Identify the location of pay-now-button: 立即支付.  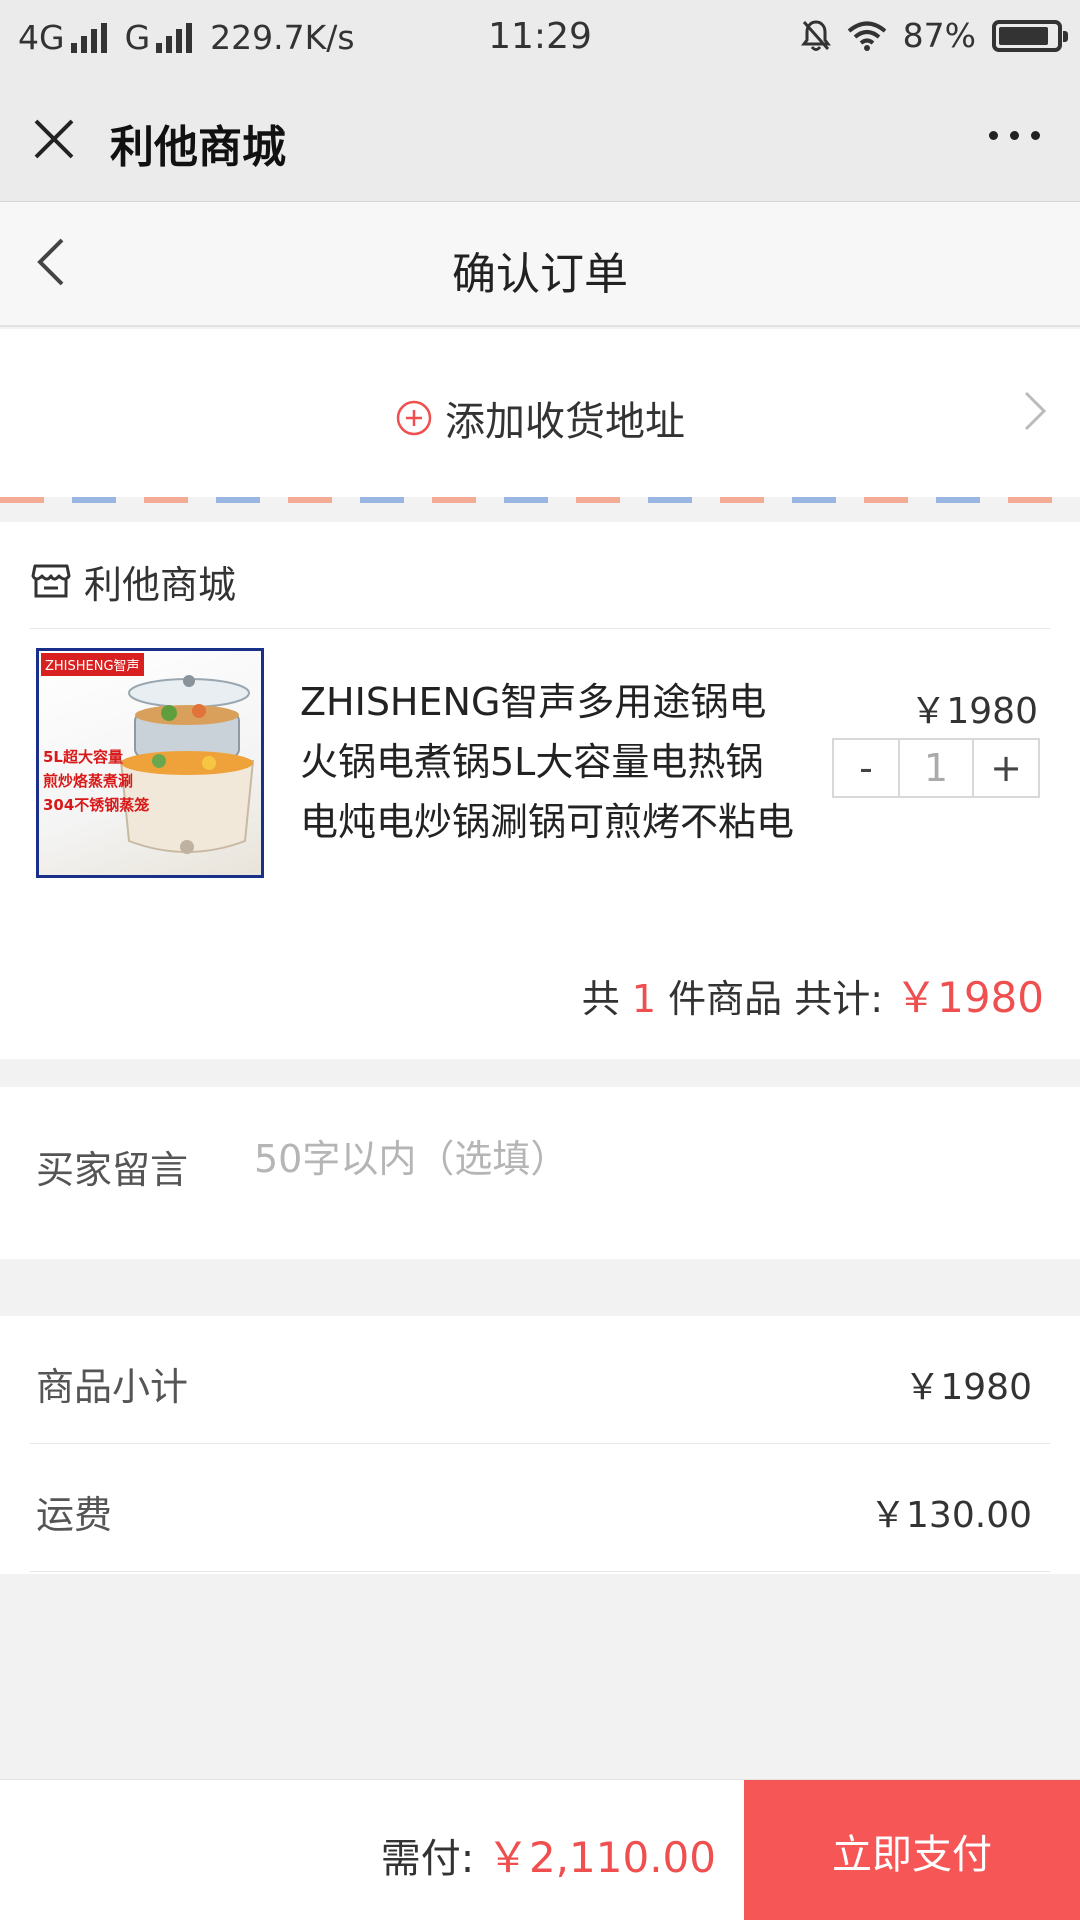
(912, 1850).